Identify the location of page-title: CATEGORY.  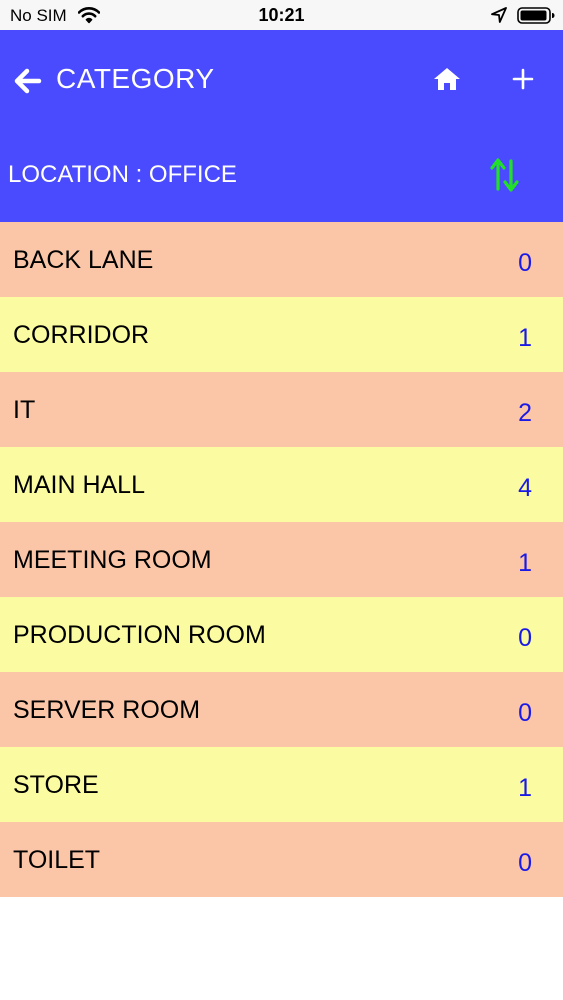
(135, 78).